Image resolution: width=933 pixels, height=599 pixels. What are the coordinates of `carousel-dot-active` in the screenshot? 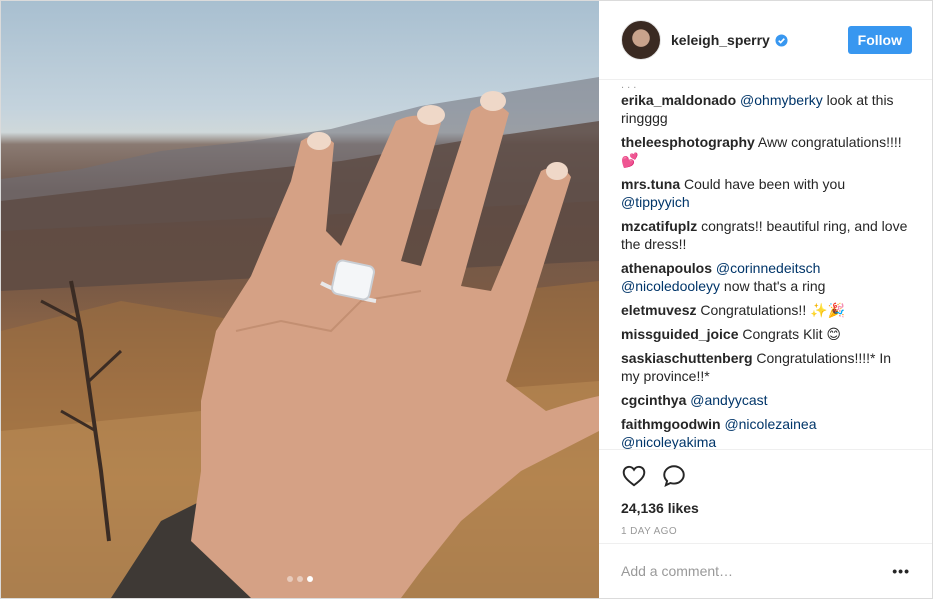 It's located at (310, 579).